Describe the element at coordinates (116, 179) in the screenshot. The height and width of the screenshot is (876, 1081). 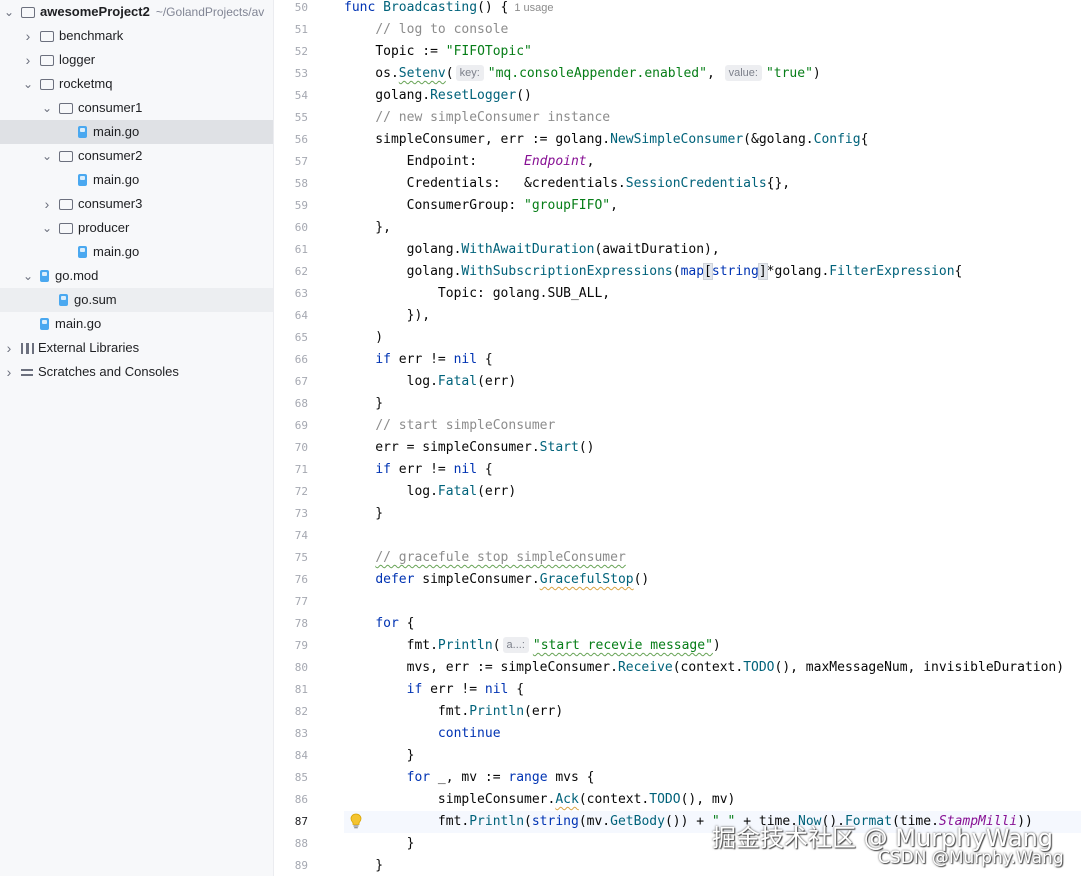
I see `tree-item-label: main.go` at that location.